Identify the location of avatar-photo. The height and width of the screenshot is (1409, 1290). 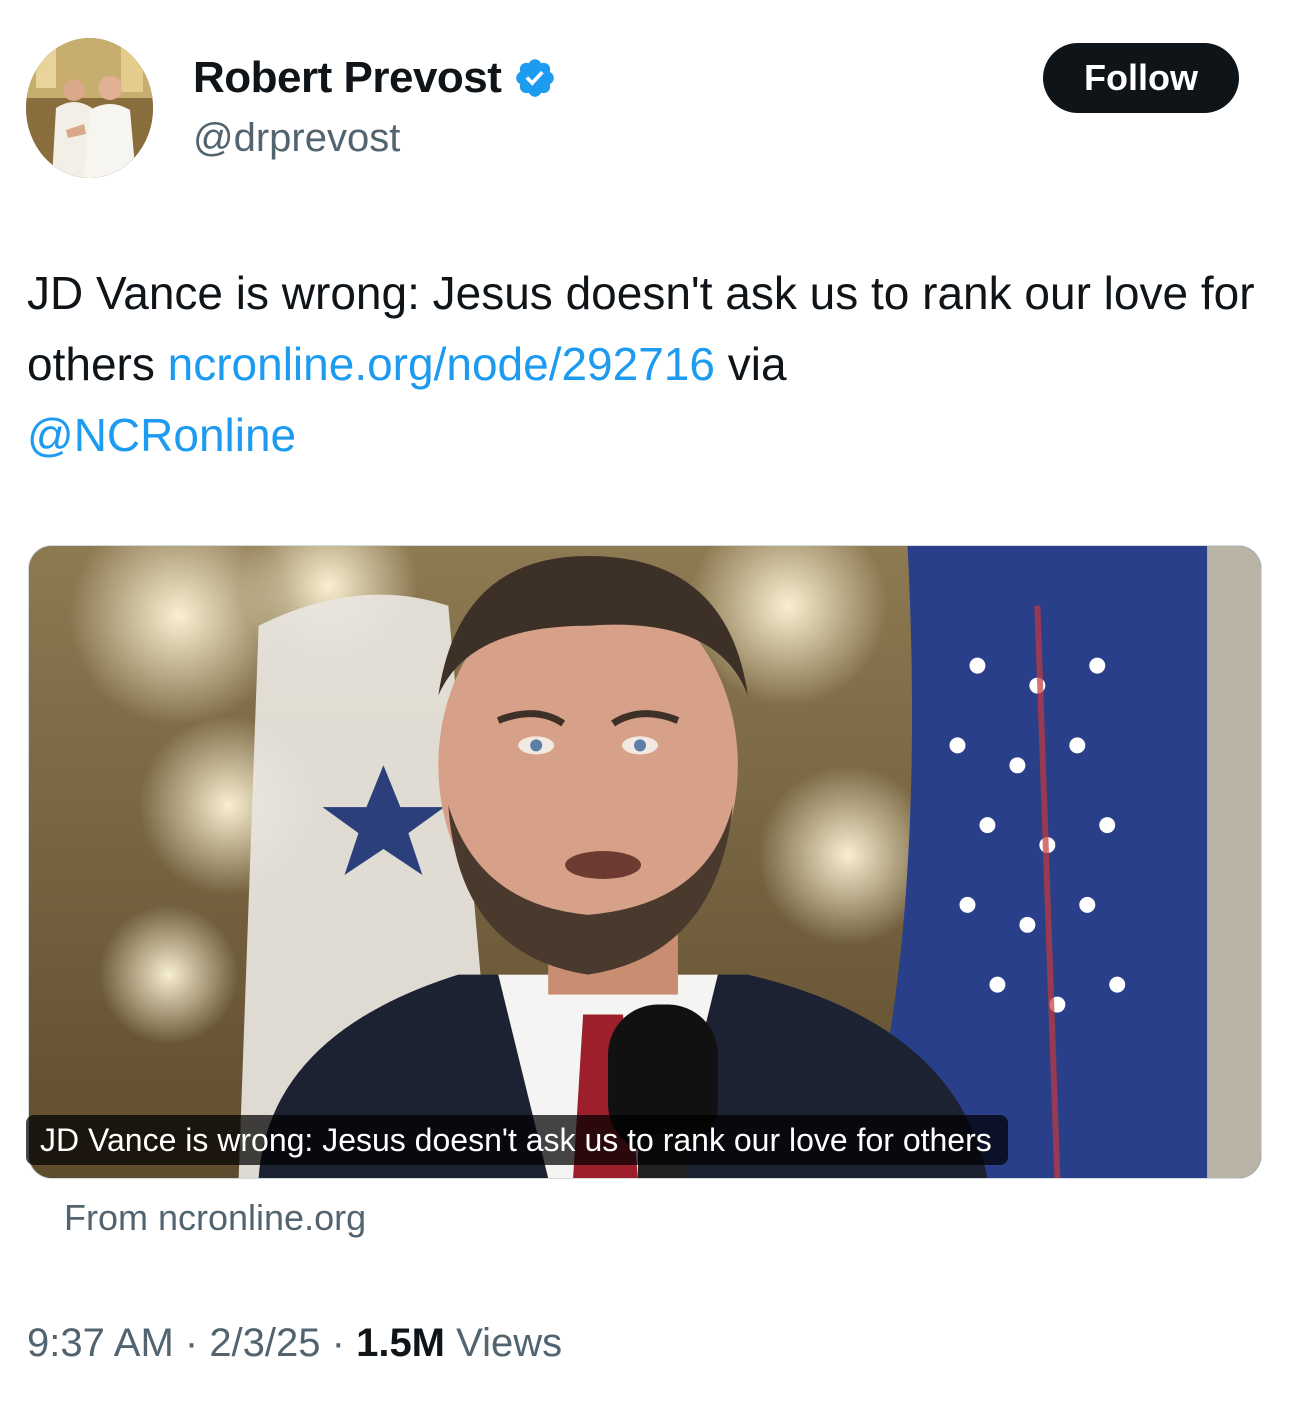
(89, 108).